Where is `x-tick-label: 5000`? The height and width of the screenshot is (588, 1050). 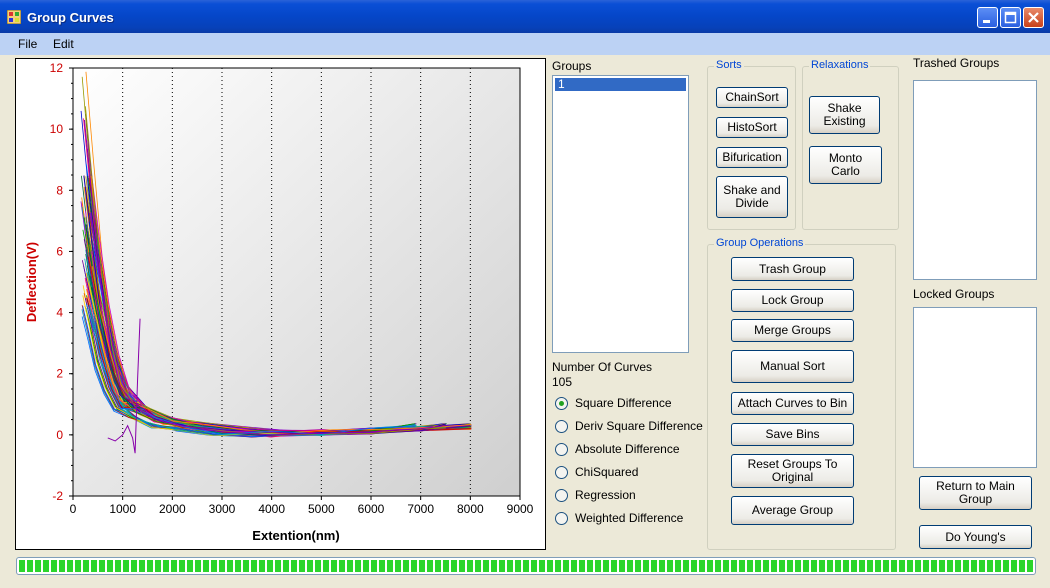 x-tick-label: 5000 is located at coordinates (321, 509).